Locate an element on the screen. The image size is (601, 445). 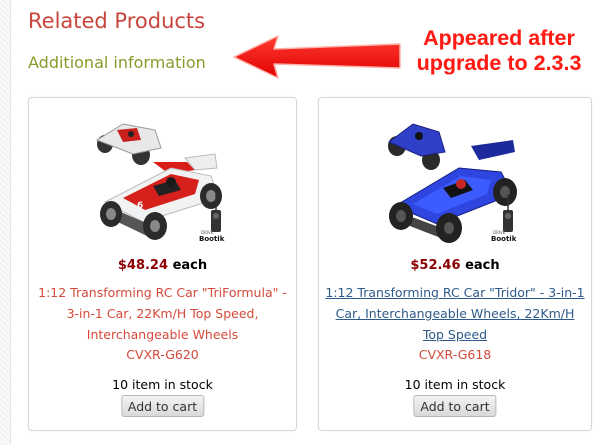
additional-information-heading: Additional information is located at coordinates (117, 62).